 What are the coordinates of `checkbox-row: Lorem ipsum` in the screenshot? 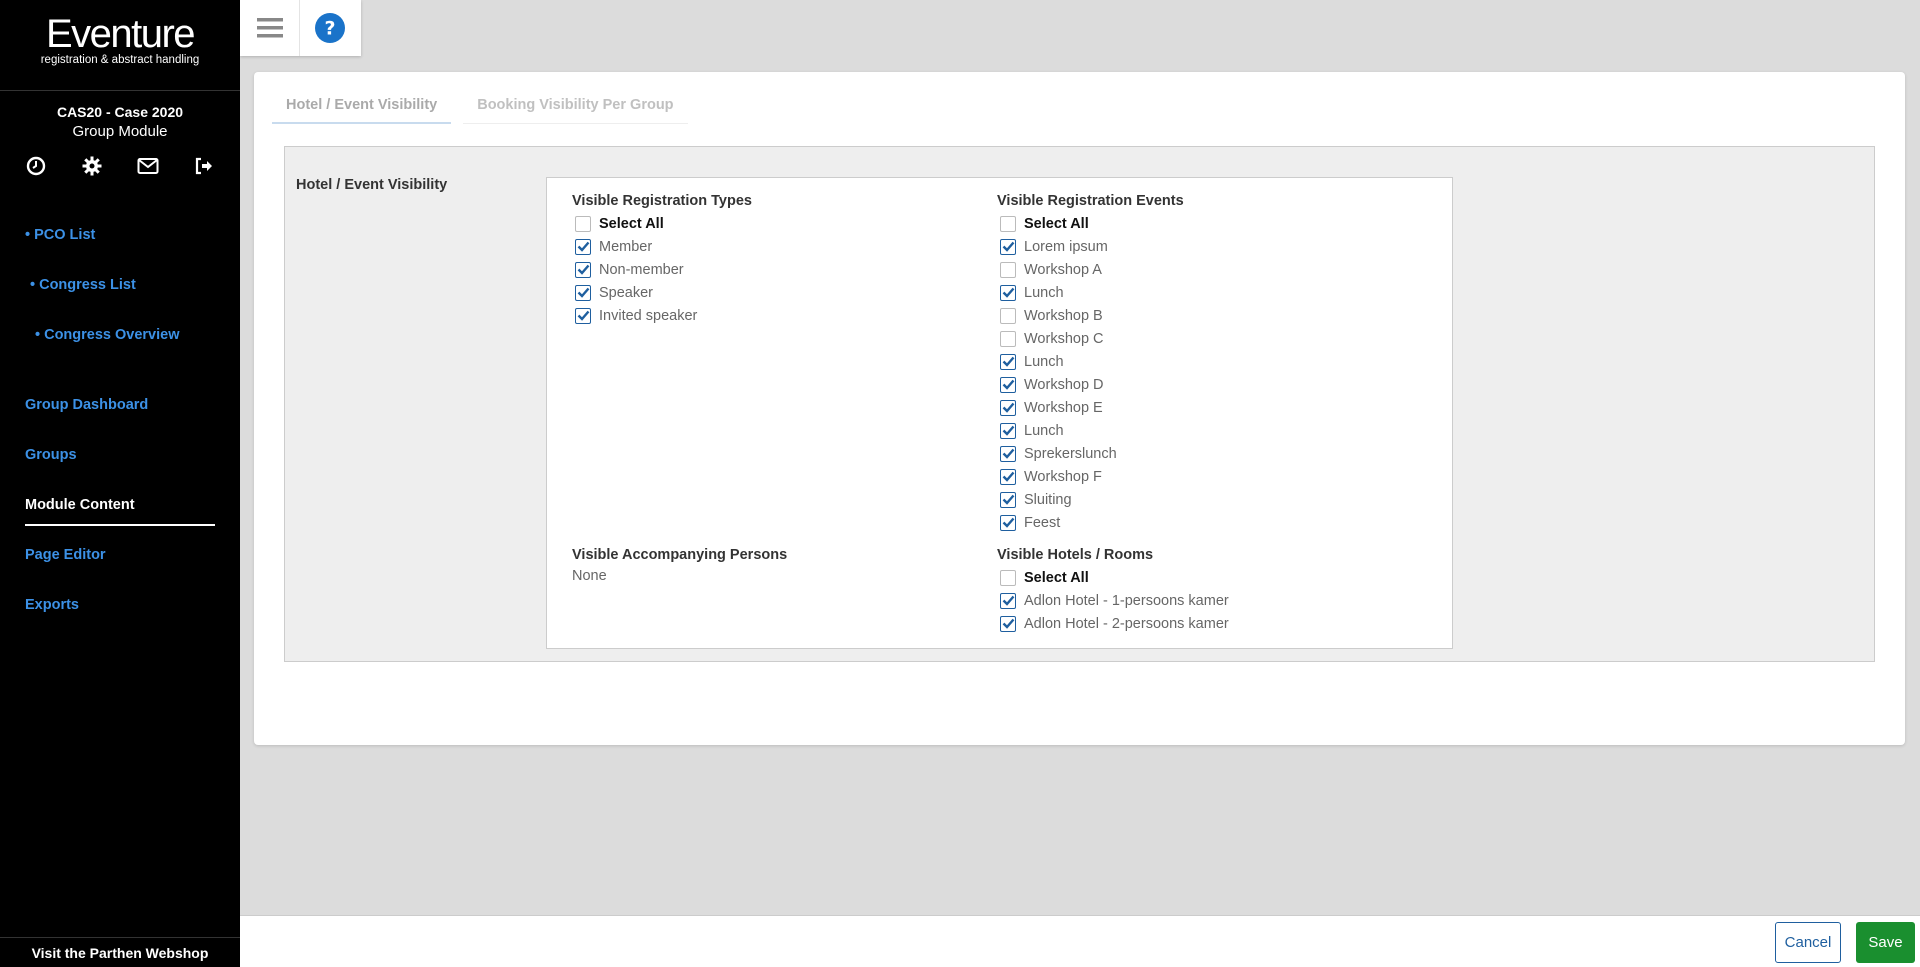 It's located at (1090, 246).